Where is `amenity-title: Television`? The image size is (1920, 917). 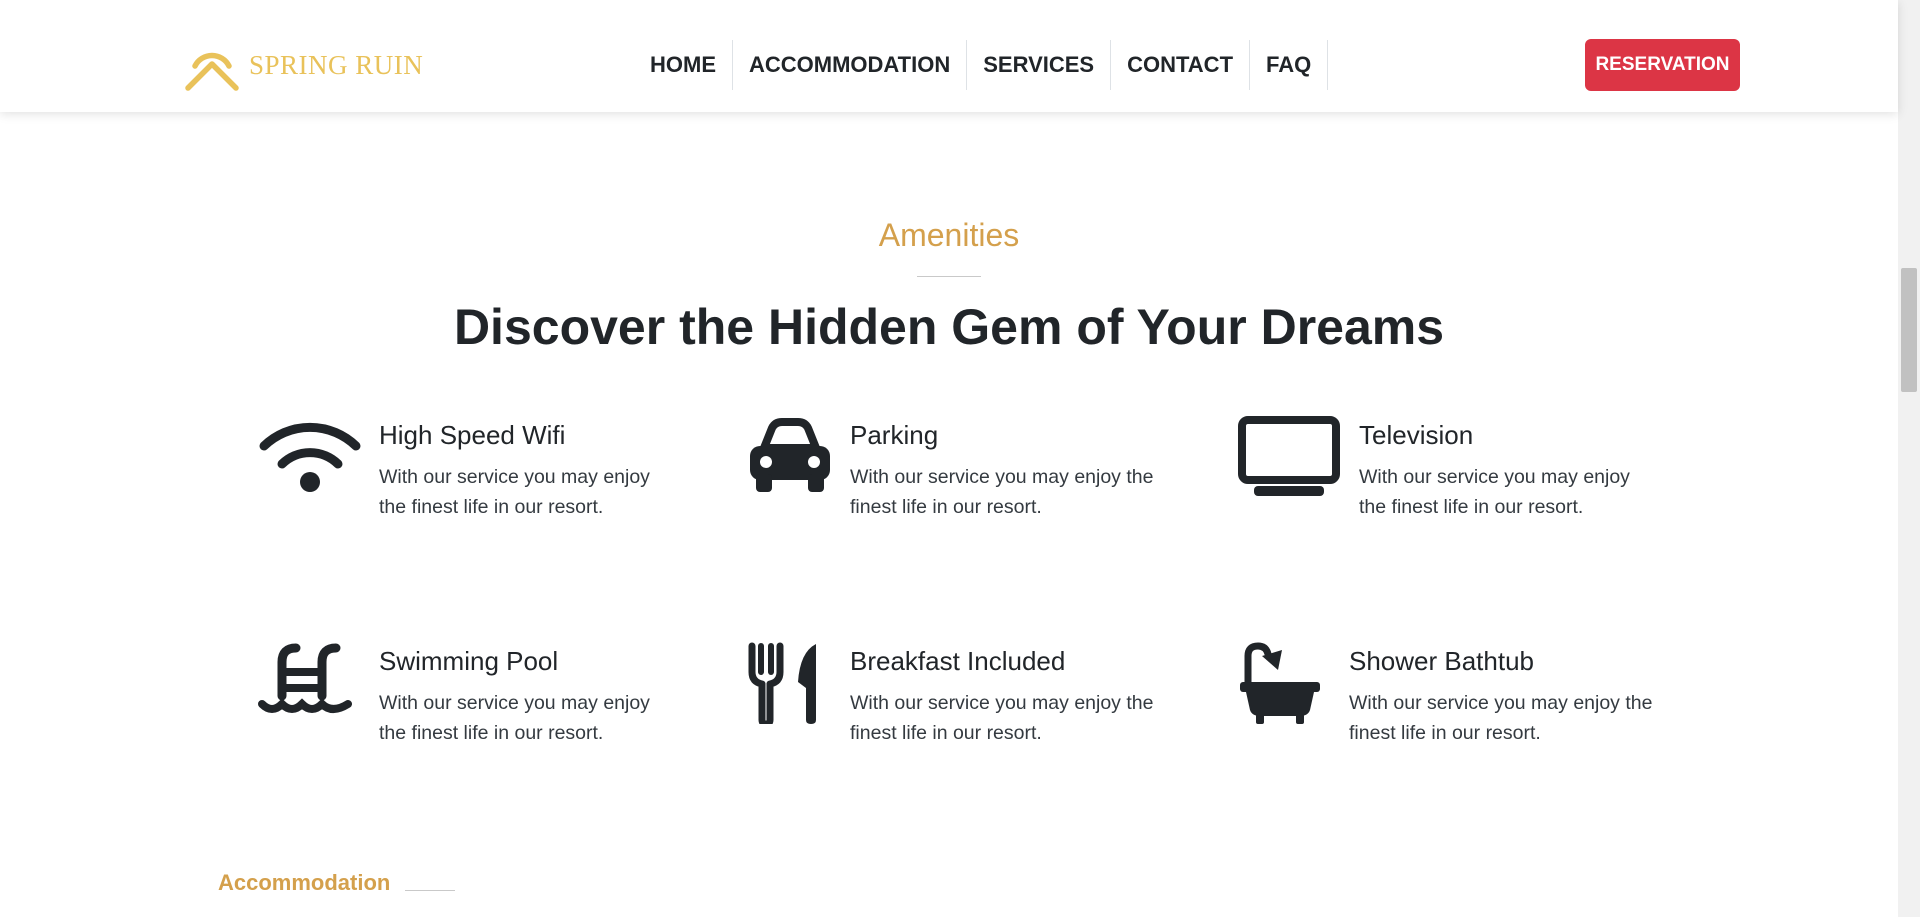
amenity-title: Television is located at coordinates (1416, 435).